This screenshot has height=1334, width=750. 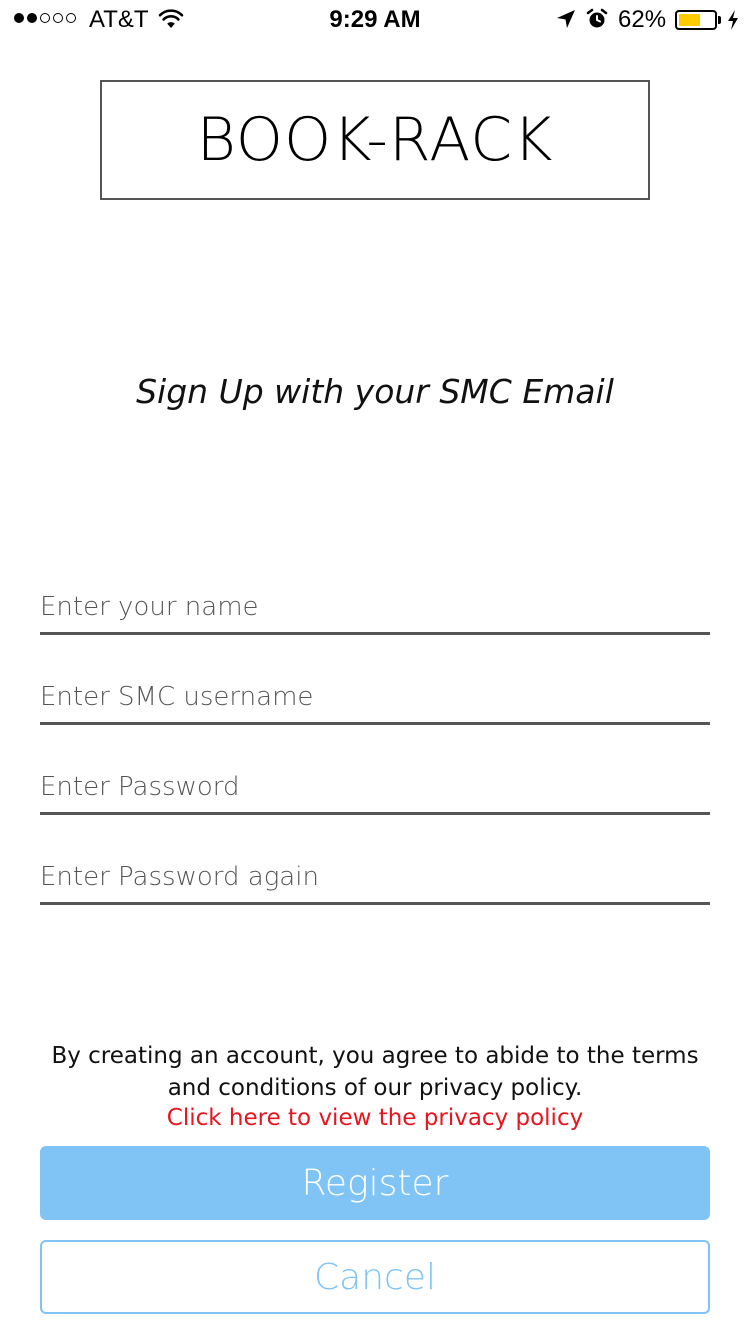 What do you see at coordinates (375, 877) in the screenshot?
I see `password-confirm-input` at bounding box center [375, 877].